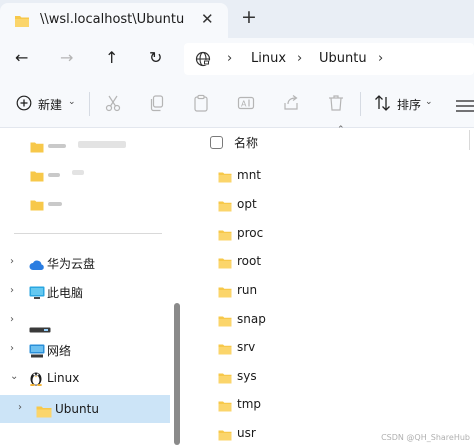 This screenshot has height=445, width=474. What do you see at coordinates (465, 106) in the screenshot?
I see `view-menu-icon` at bounding box center [465, 106].